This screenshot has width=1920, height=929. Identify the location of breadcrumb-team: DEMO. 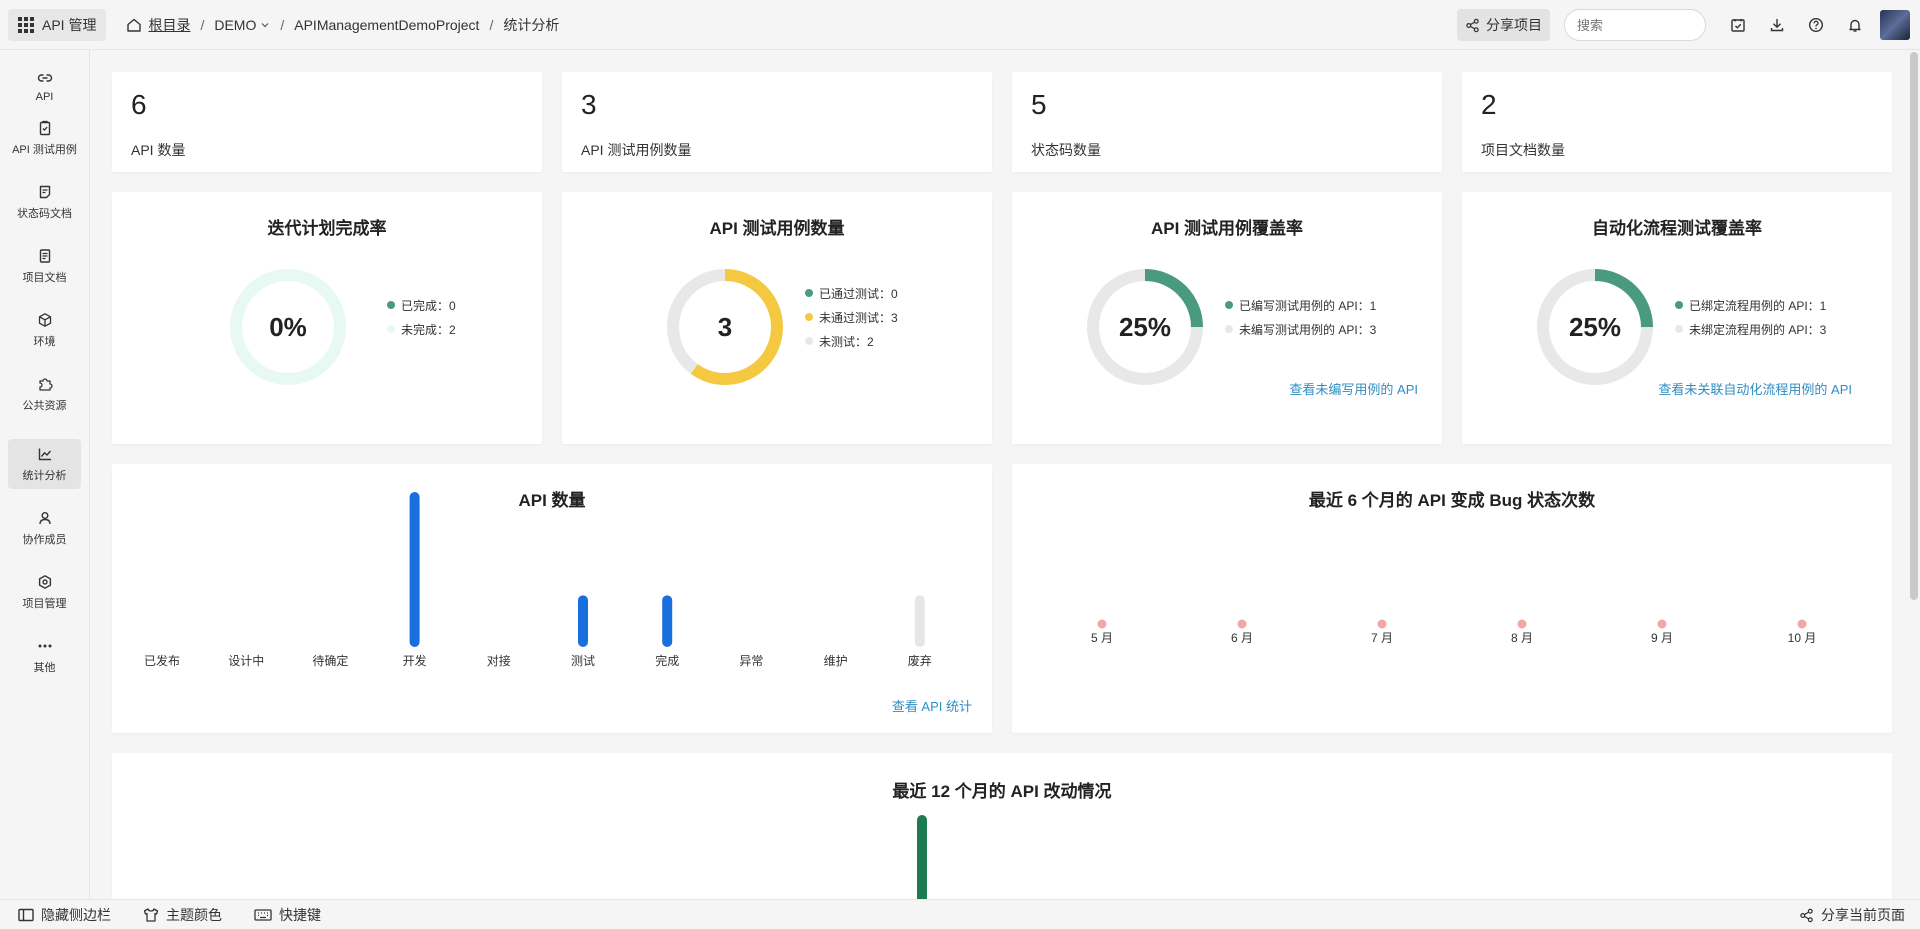
(242, 25).